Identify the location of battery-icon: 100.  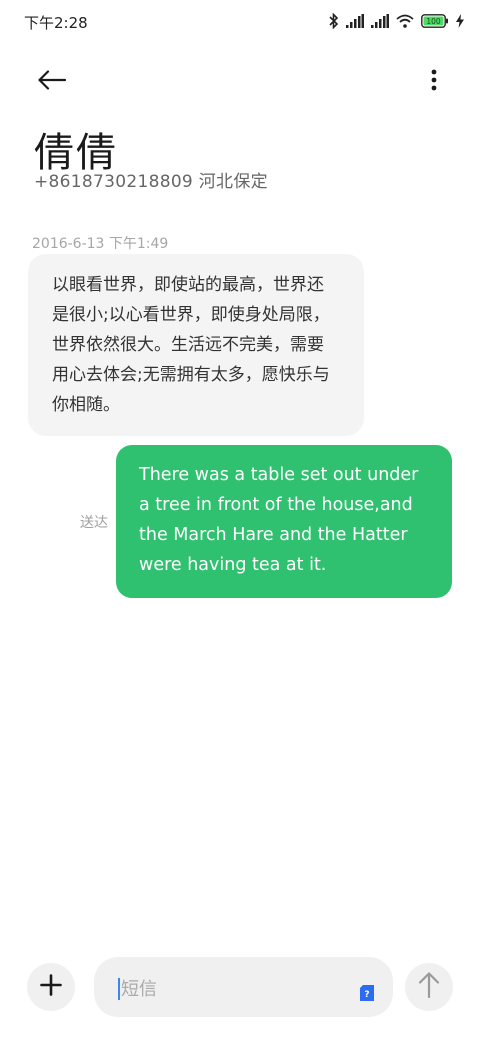
(435, 21).